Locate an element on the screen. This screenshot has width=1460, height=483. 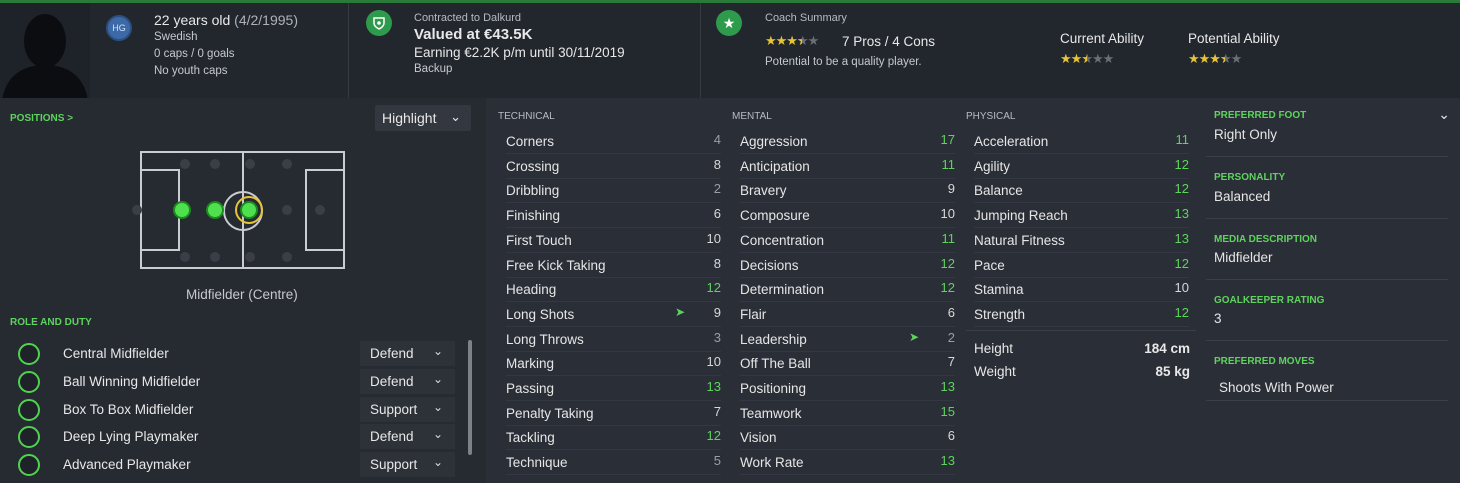
role-duty-label: ROLE AND DUTY is located at coordinates (51, 322).